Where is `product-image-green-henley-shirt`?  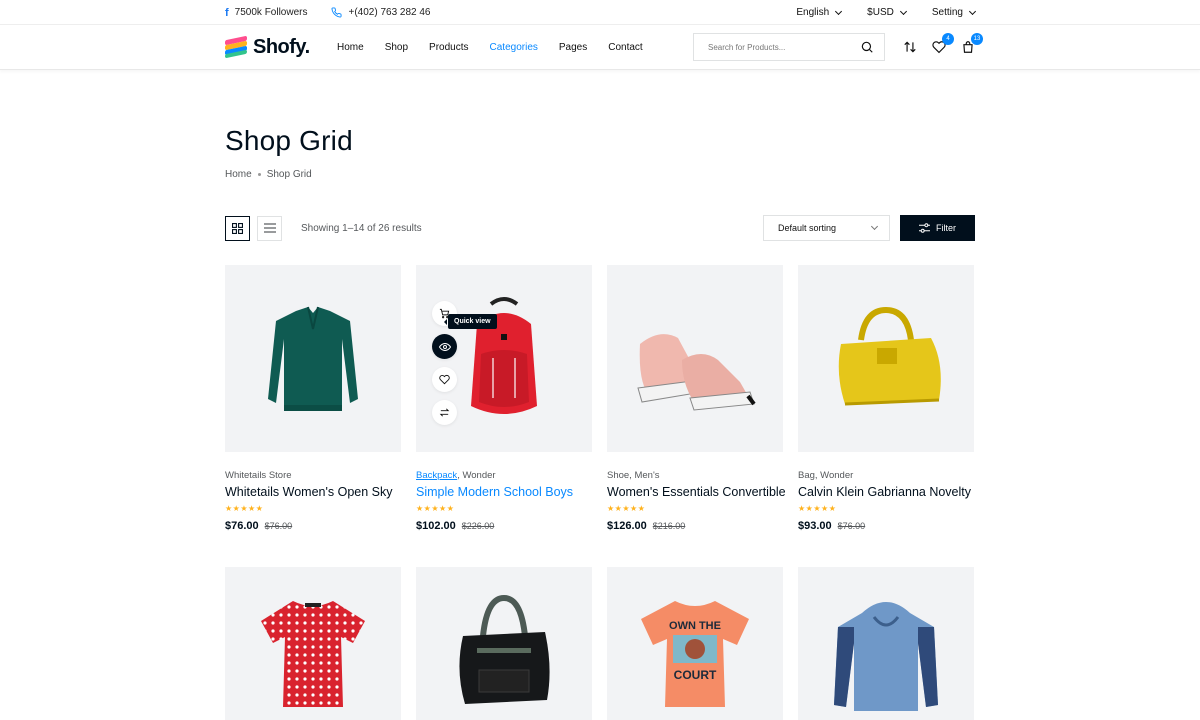
product-image-green-henley-shirt is located at coordinates (313, 358).